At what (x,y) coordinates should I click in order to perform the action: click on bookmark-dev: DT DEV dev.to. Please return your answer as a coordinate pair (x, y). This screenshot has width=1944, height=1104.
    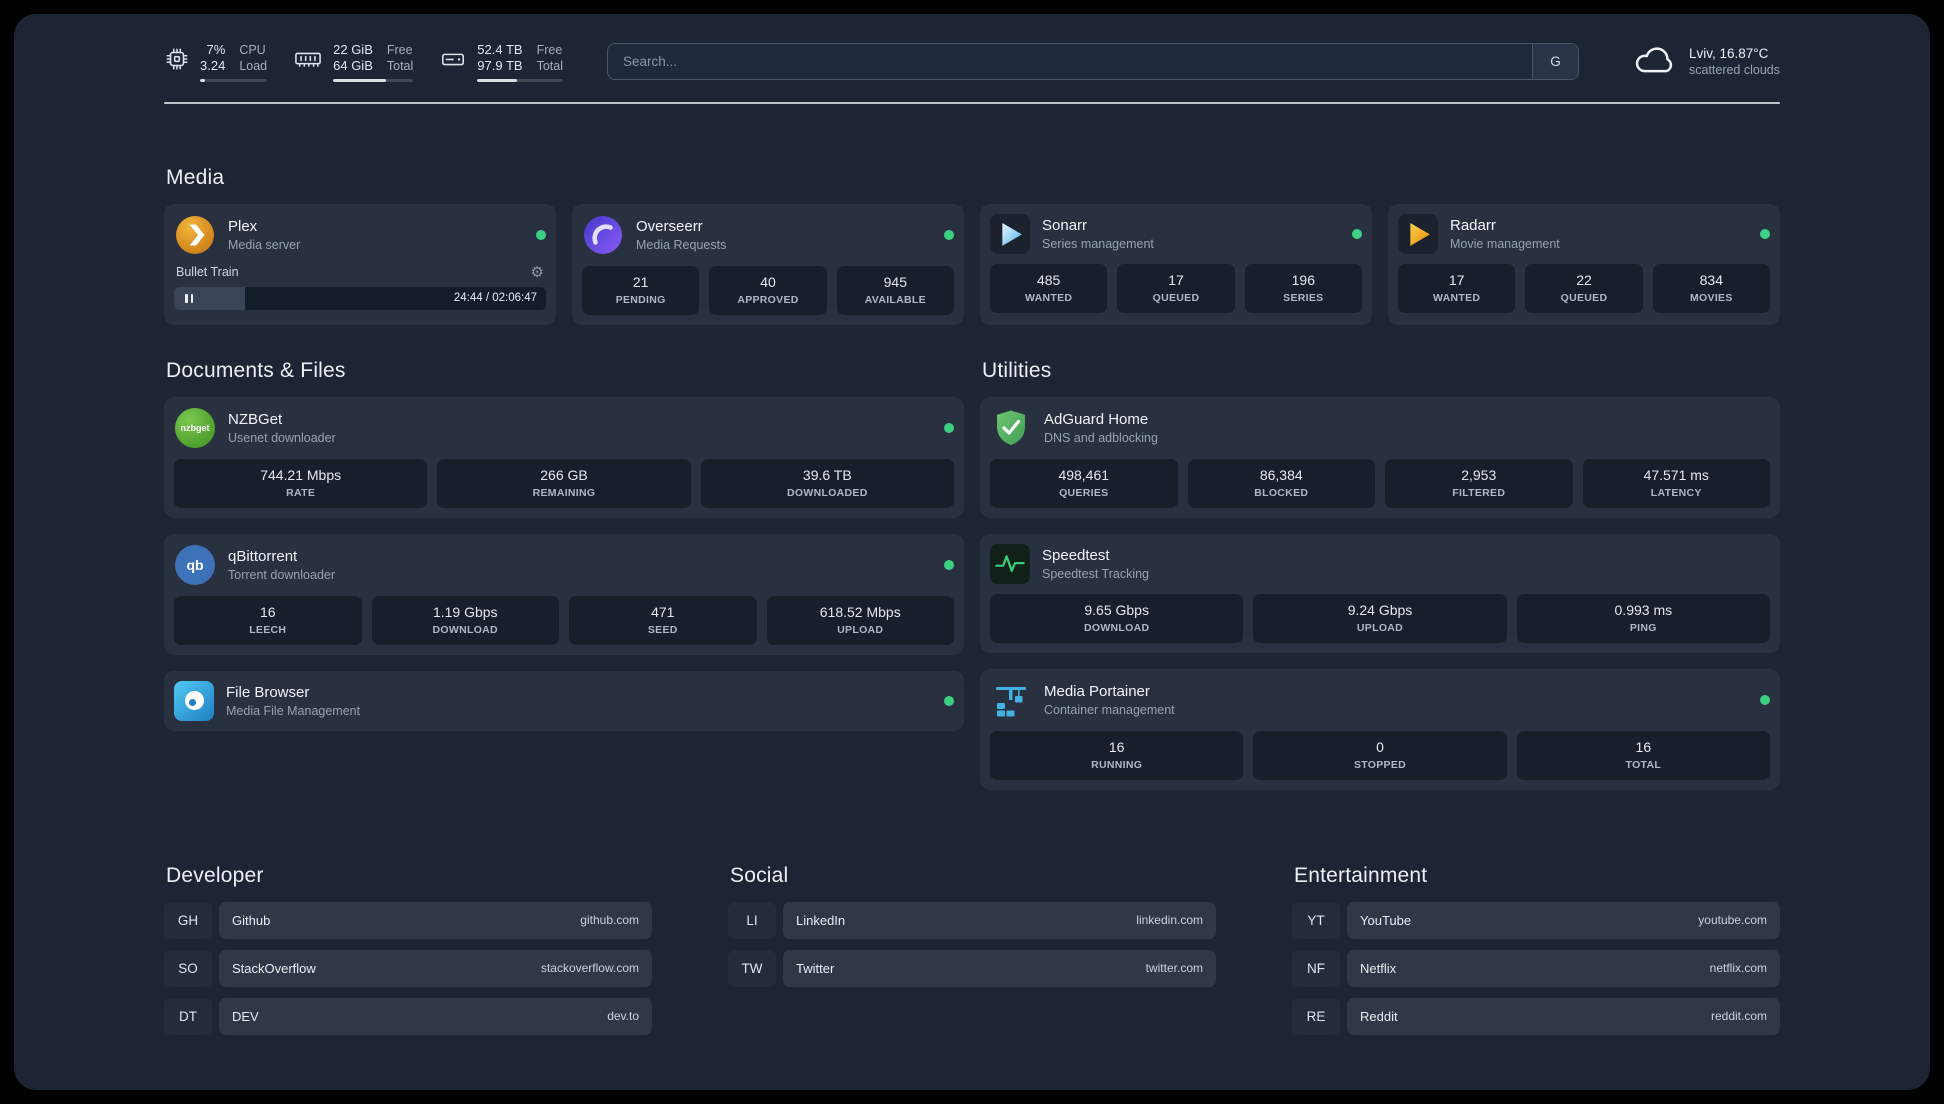
    Looking at the image, I should click on (408, 1016).